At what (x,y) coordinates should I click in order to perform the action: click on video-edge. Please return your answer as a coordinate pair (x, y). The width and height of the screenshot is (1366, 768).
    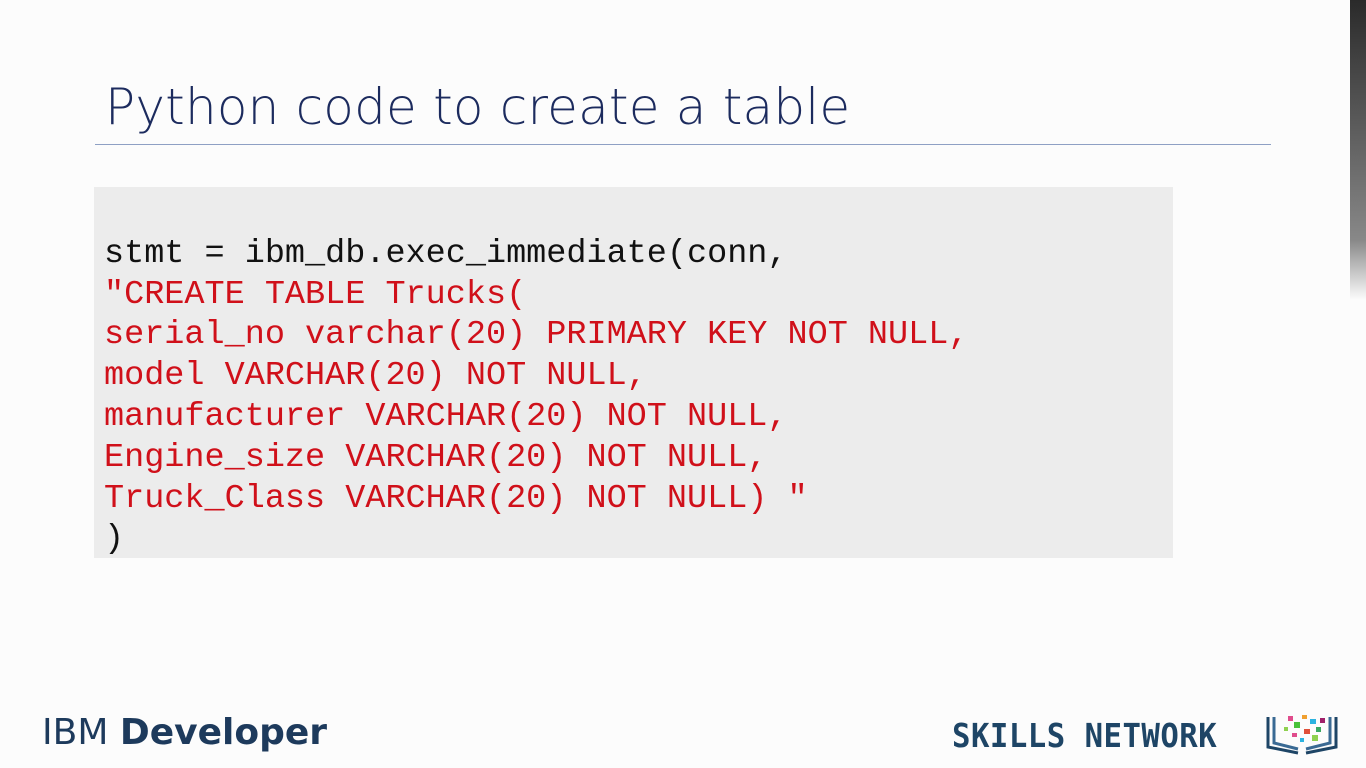
    Looking at the image, I should click on (1358, 150).